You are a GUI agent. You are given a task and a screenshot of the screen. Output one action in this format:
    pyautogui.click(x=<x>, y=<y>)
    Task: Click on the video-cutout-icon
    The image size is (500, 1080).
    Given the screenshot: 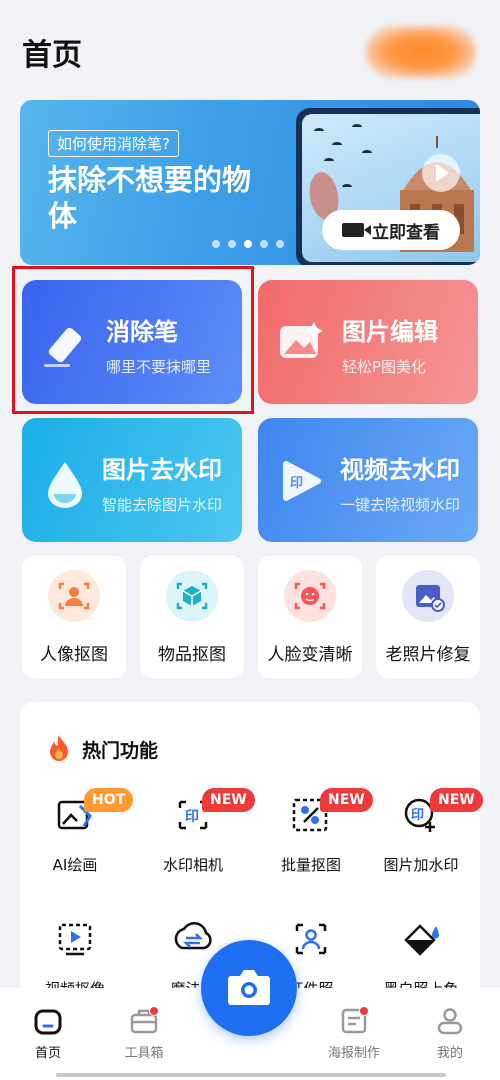 What is the action you would take?
    pyautogui.click(x=75, y=939)
    